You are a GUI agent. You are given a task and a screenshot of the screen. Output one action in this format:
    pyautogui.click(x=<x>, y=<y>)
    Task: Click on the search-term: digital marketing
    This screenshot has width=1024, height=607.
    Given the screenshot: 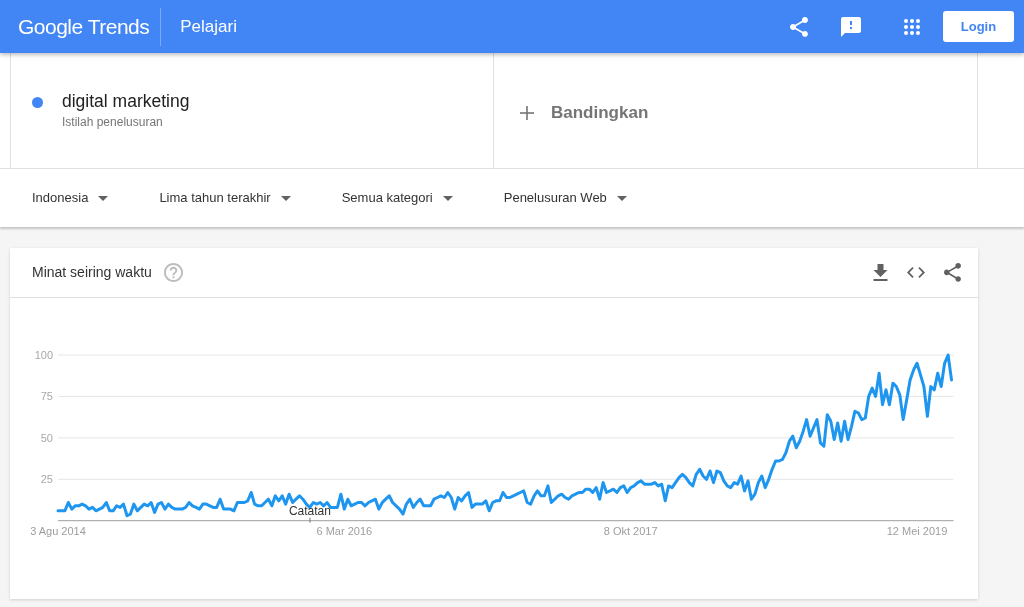 What is the action you would take?
    pyautogui.click(x=126, y=101)
    